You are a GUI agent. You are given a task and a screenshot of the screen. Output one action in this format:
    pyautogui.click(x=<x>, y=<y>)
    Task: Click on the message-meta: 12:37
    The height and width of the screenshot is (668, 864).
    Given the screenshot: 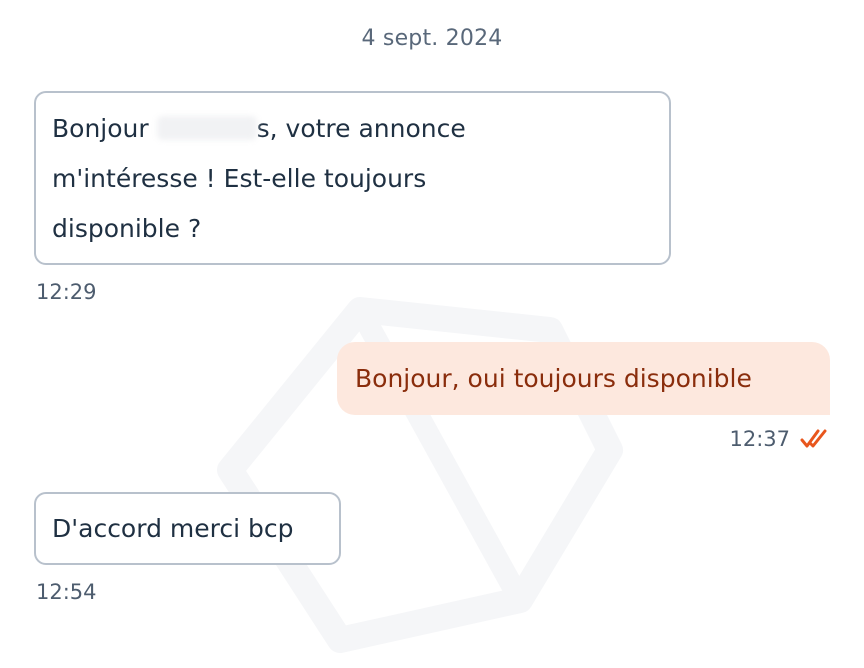 What is the action you would take?
    pyautogui.click(x=778, y=439)
    